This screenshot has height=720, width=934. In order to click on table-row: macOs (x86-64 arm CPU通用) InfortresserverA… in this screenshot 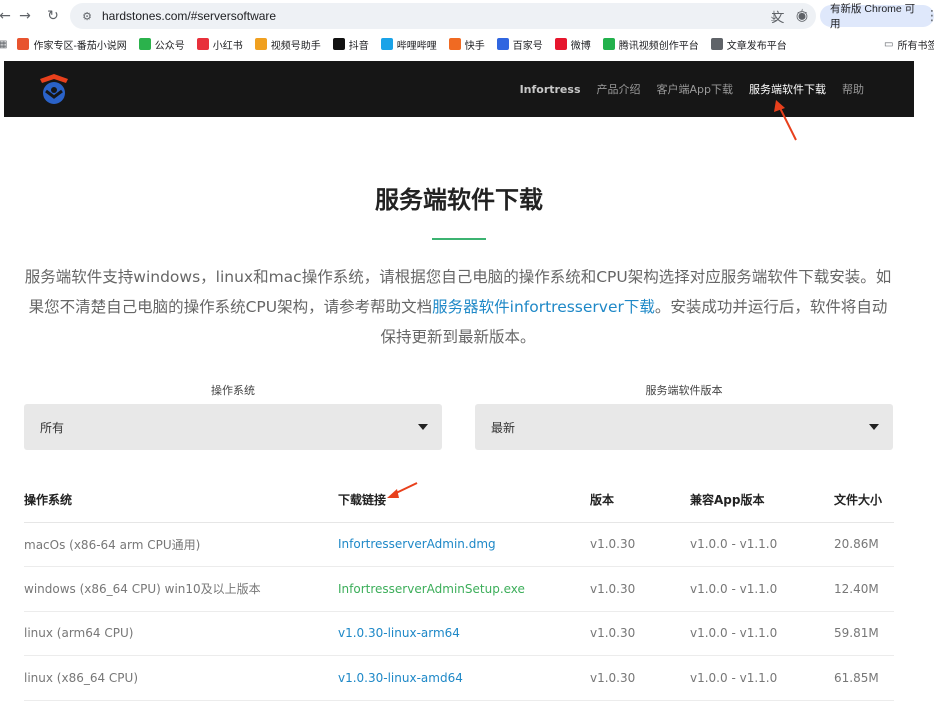, I will do `click(459, 544)`.